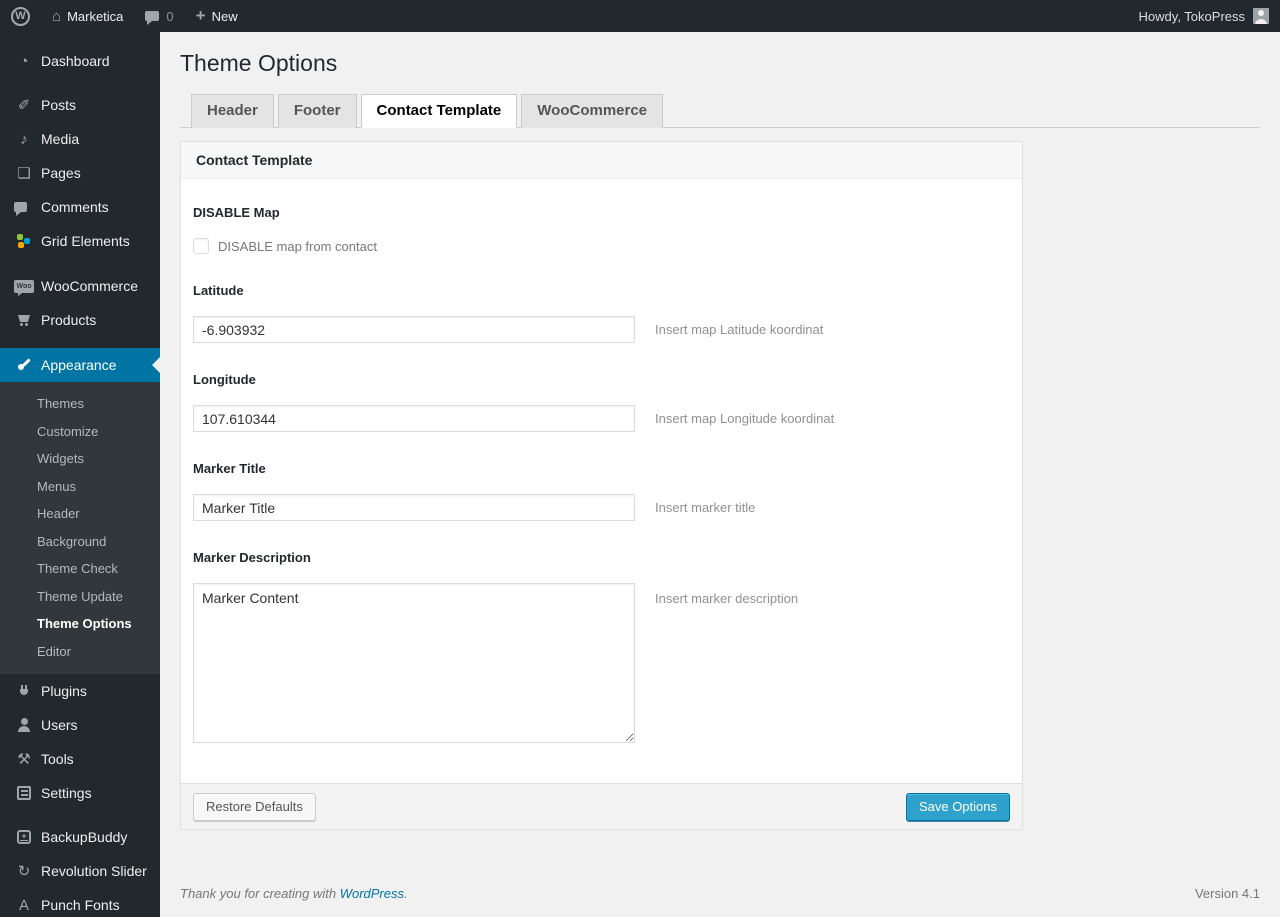 This screenshot has height=917, width=1280. What do you see at coordinates (66, 793) in the screenshot?
I see `sidebar-item-label: Settings` at bounding box center [66, 793].